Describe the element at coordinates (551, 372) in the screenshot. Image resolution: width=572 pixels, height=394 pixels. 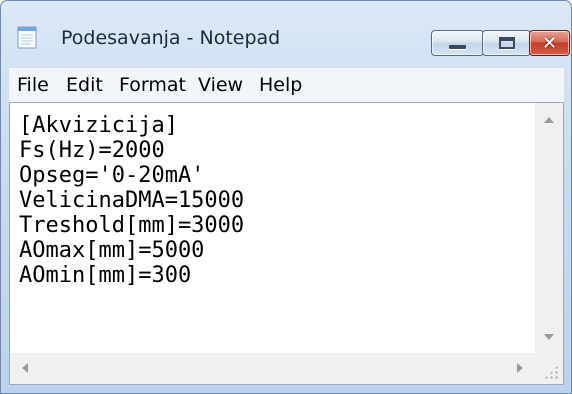
I see `resize-grip-icon` at that location.